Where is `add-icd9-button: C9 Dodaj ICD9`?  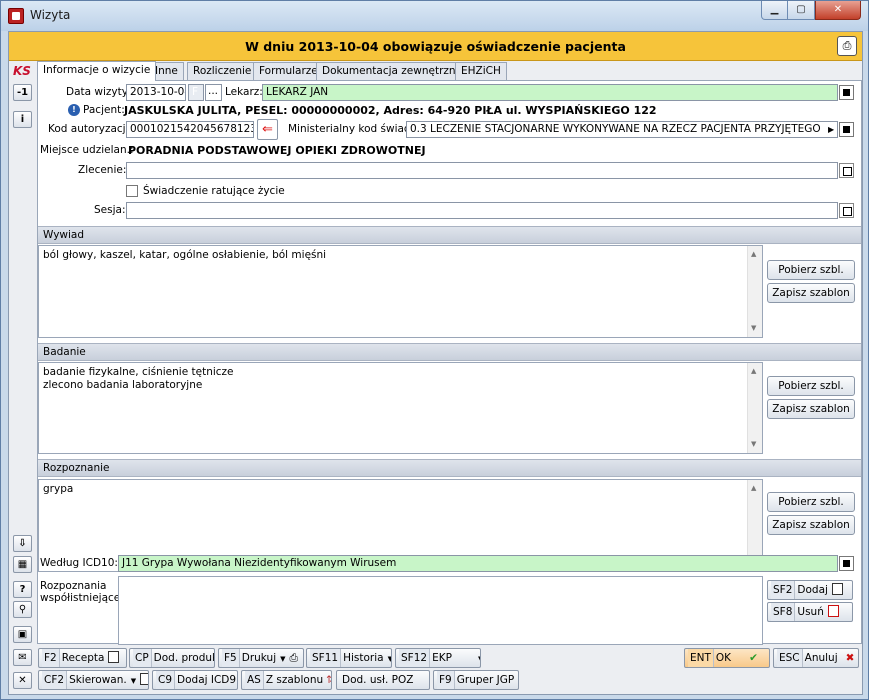
add-icd9-button: C9 Dodaj ICD9 is located at coordinates (195, 680).